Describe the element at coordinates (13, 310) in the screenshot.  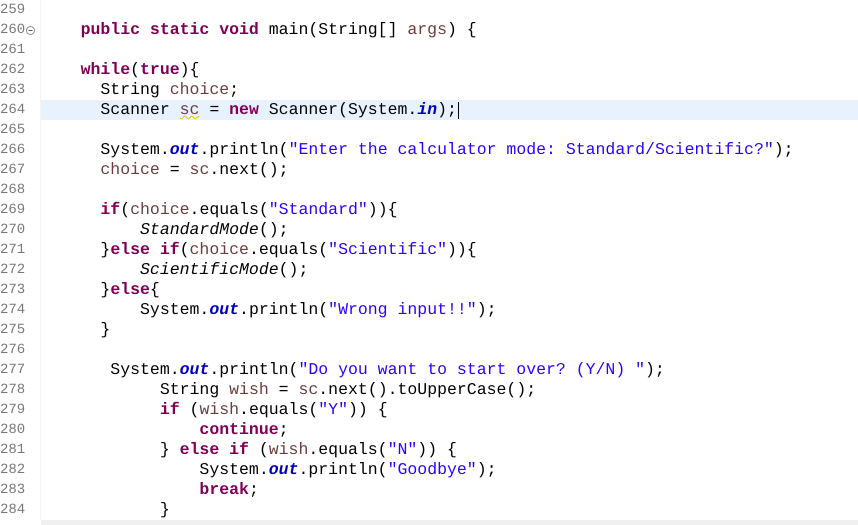
I see `line-number: 274` at that location.